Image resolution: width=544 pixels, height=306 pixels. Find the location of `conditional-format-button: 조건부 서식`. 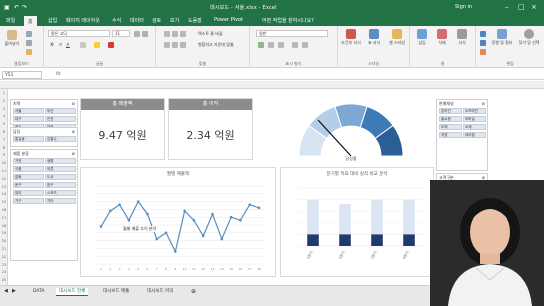

conditional-format-button: 조건부 서식 is located at coordinates (351, 37).